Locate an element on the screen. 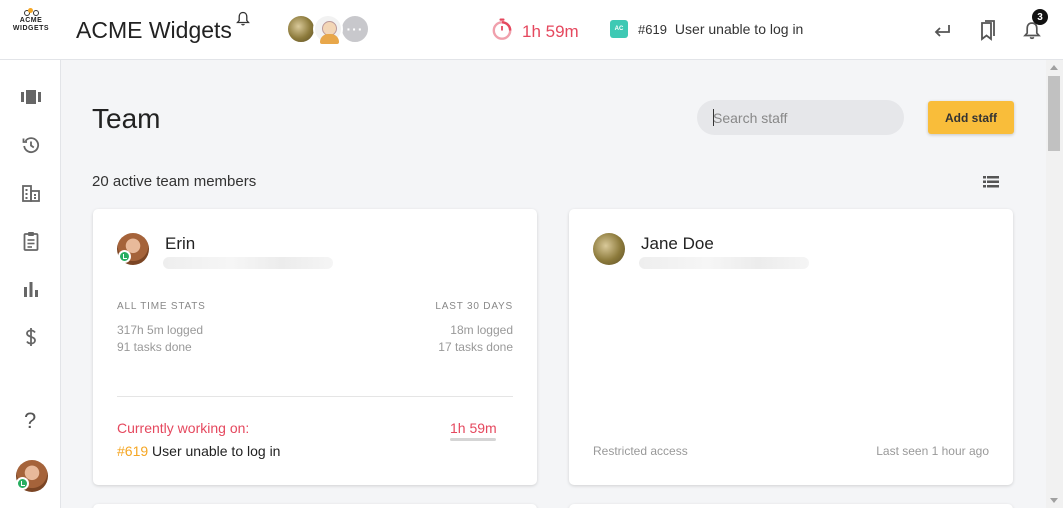 The height and width of the screenshot is (508, 1063). member-name: Erin is located at coordinates (180, 243).